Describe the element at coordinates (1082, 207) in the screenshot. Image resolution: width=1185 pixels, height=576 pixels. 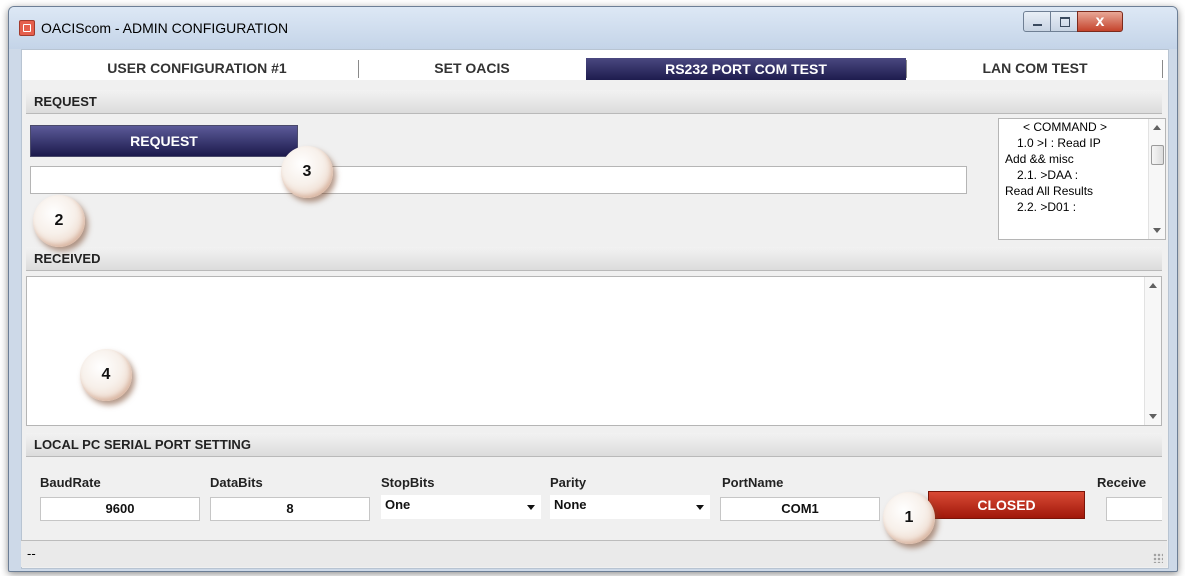
I see `command-list-item: 2.2. >D01 :` at that location.